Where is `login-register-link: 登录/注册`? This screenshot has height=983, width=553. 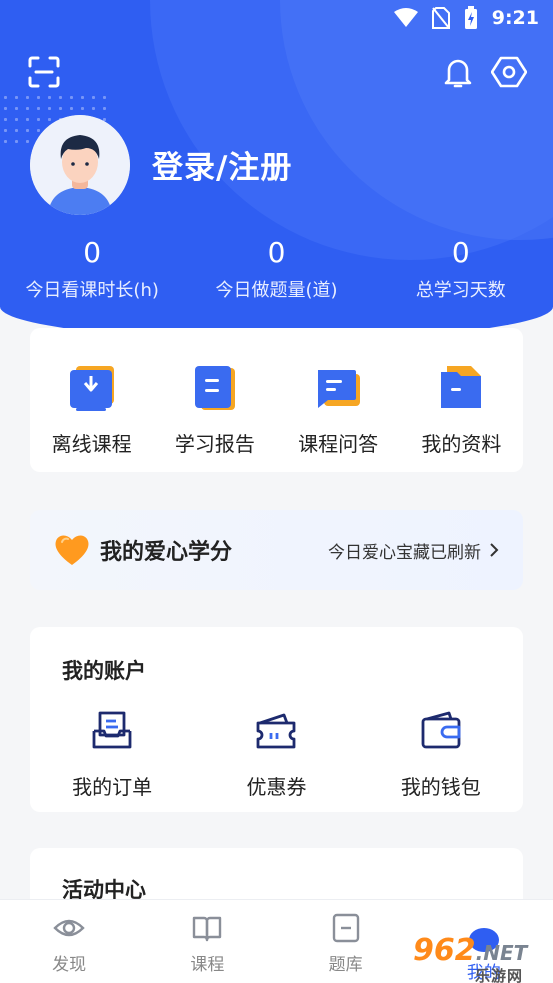
login-register-link: 登录/注册 is located at coordinates (222, 164).